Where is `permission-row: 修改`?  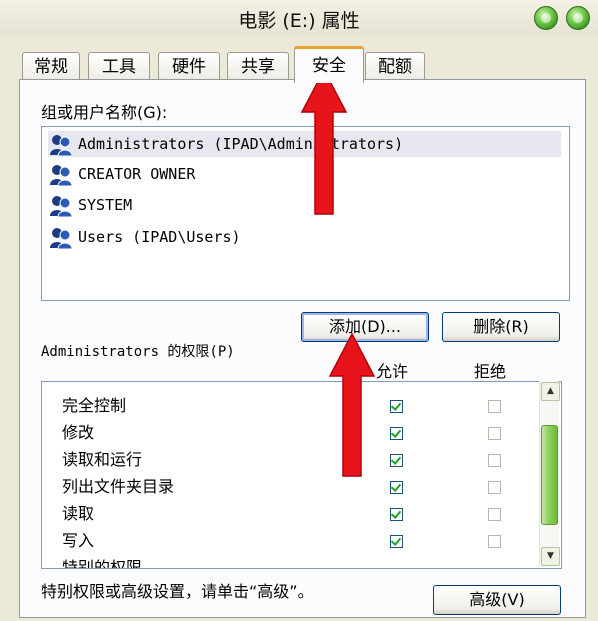
permission-row: 修改 is located at coordinates (78, 432).